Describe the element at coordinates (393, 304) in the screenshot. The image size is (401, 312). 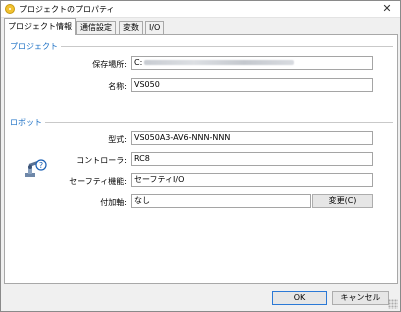
I see `resize-grip` at that location.